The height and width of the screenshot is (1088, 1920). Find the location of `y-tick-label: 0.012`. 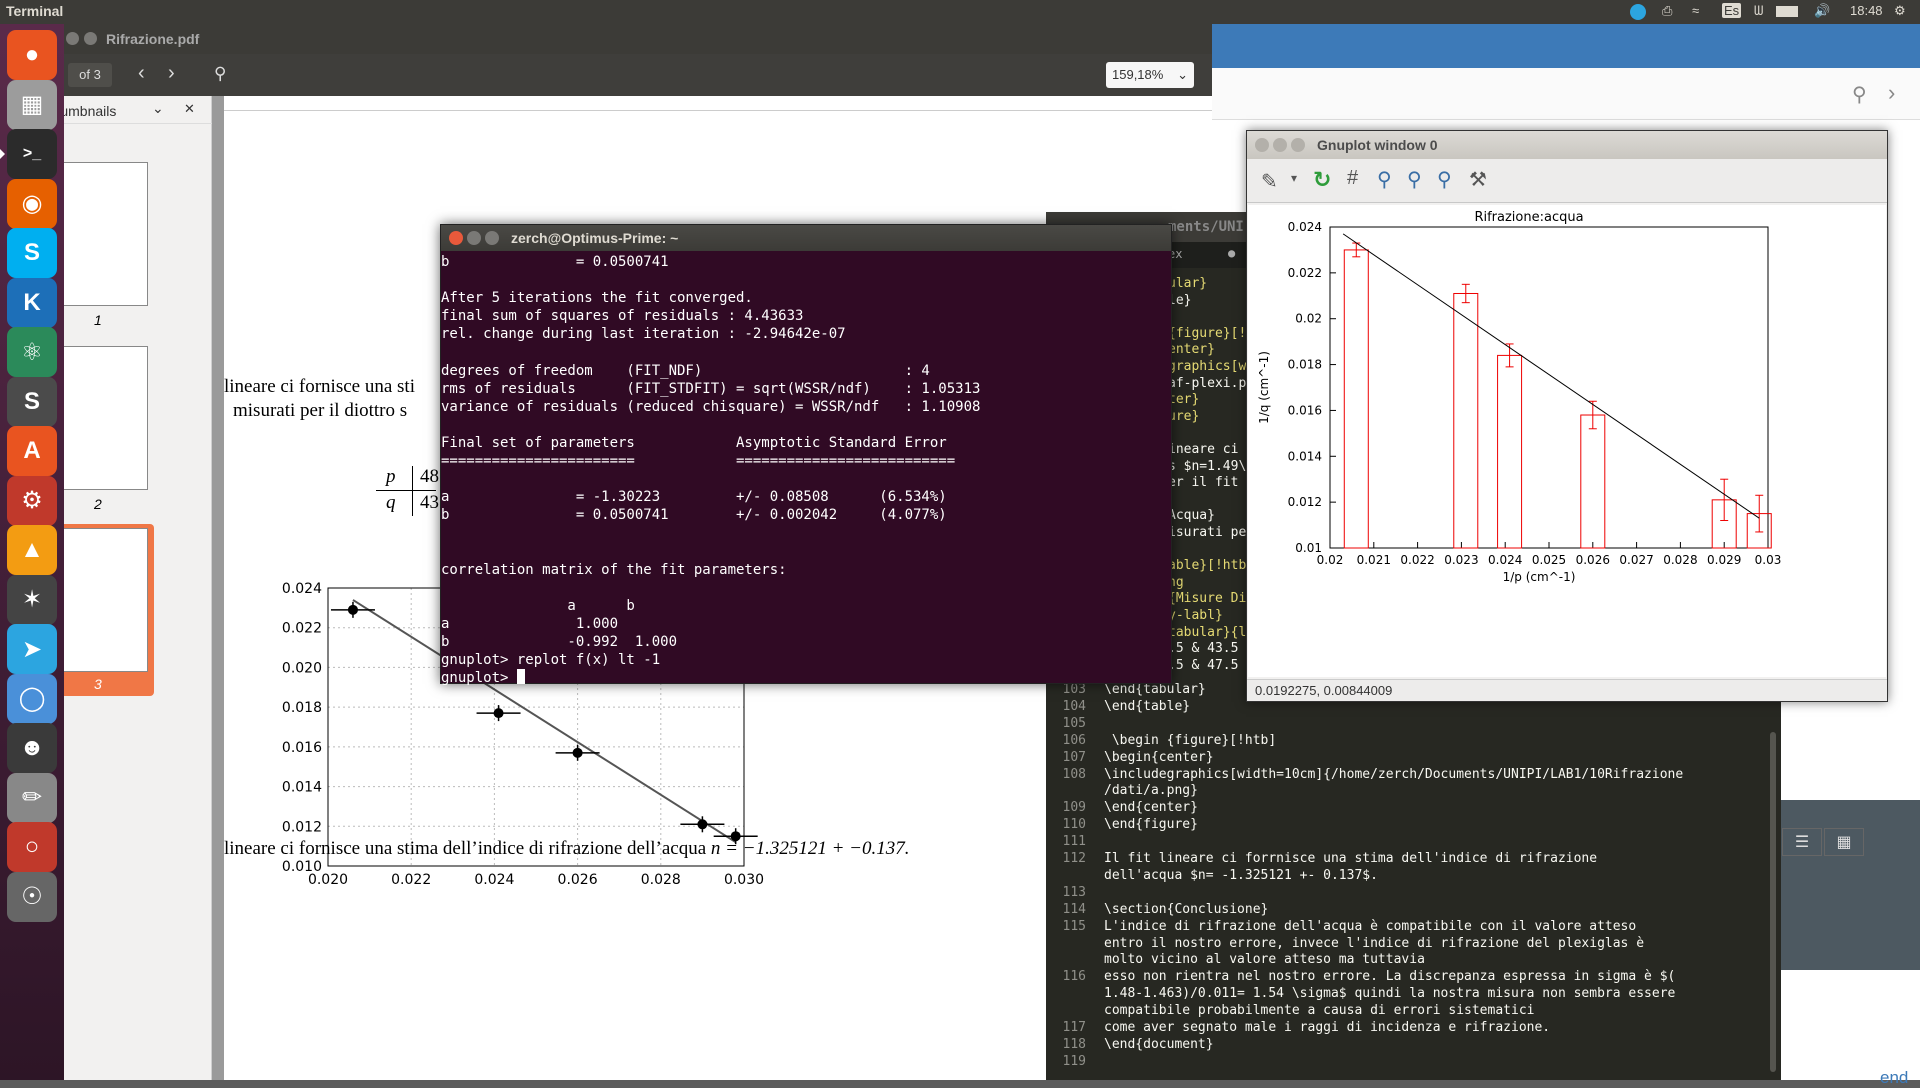

y-tick-label: 0.012 is located at coordinates (1305, 502).